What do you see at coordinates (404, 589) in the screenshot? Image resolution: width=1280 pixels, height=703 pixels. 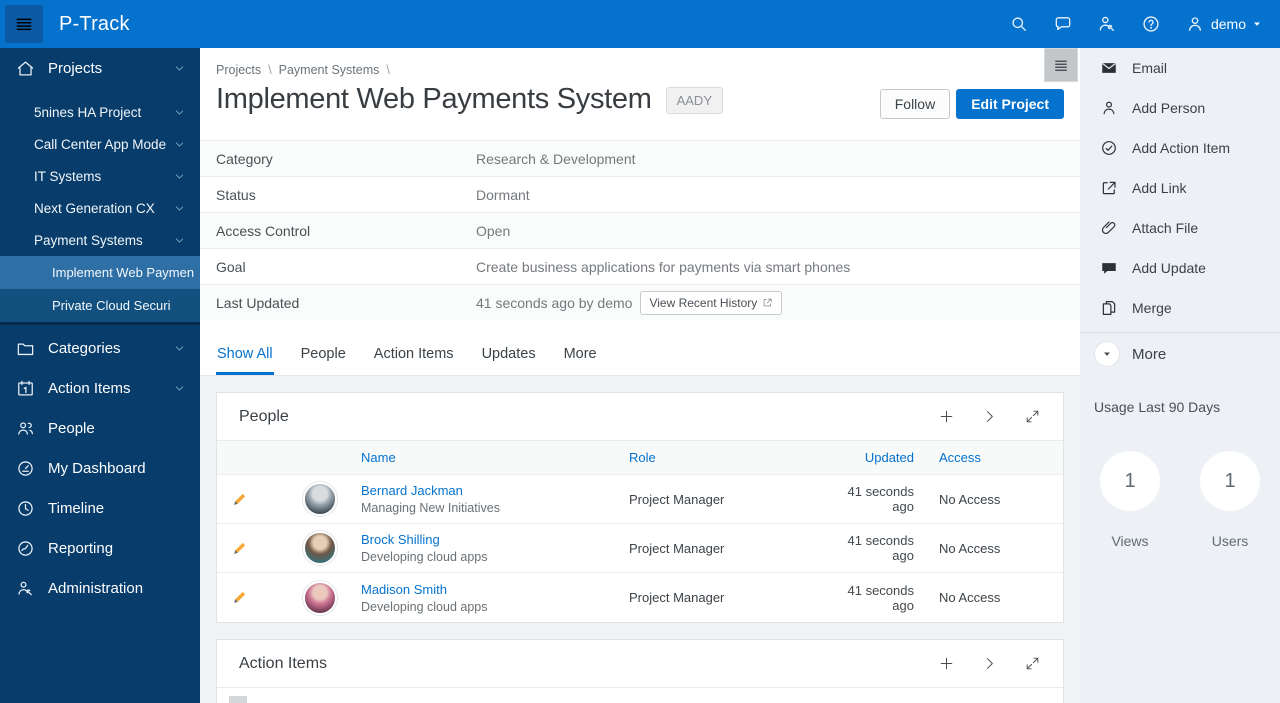 I see `person-name-link: Madison Smith` at bounding box center [404, 589].